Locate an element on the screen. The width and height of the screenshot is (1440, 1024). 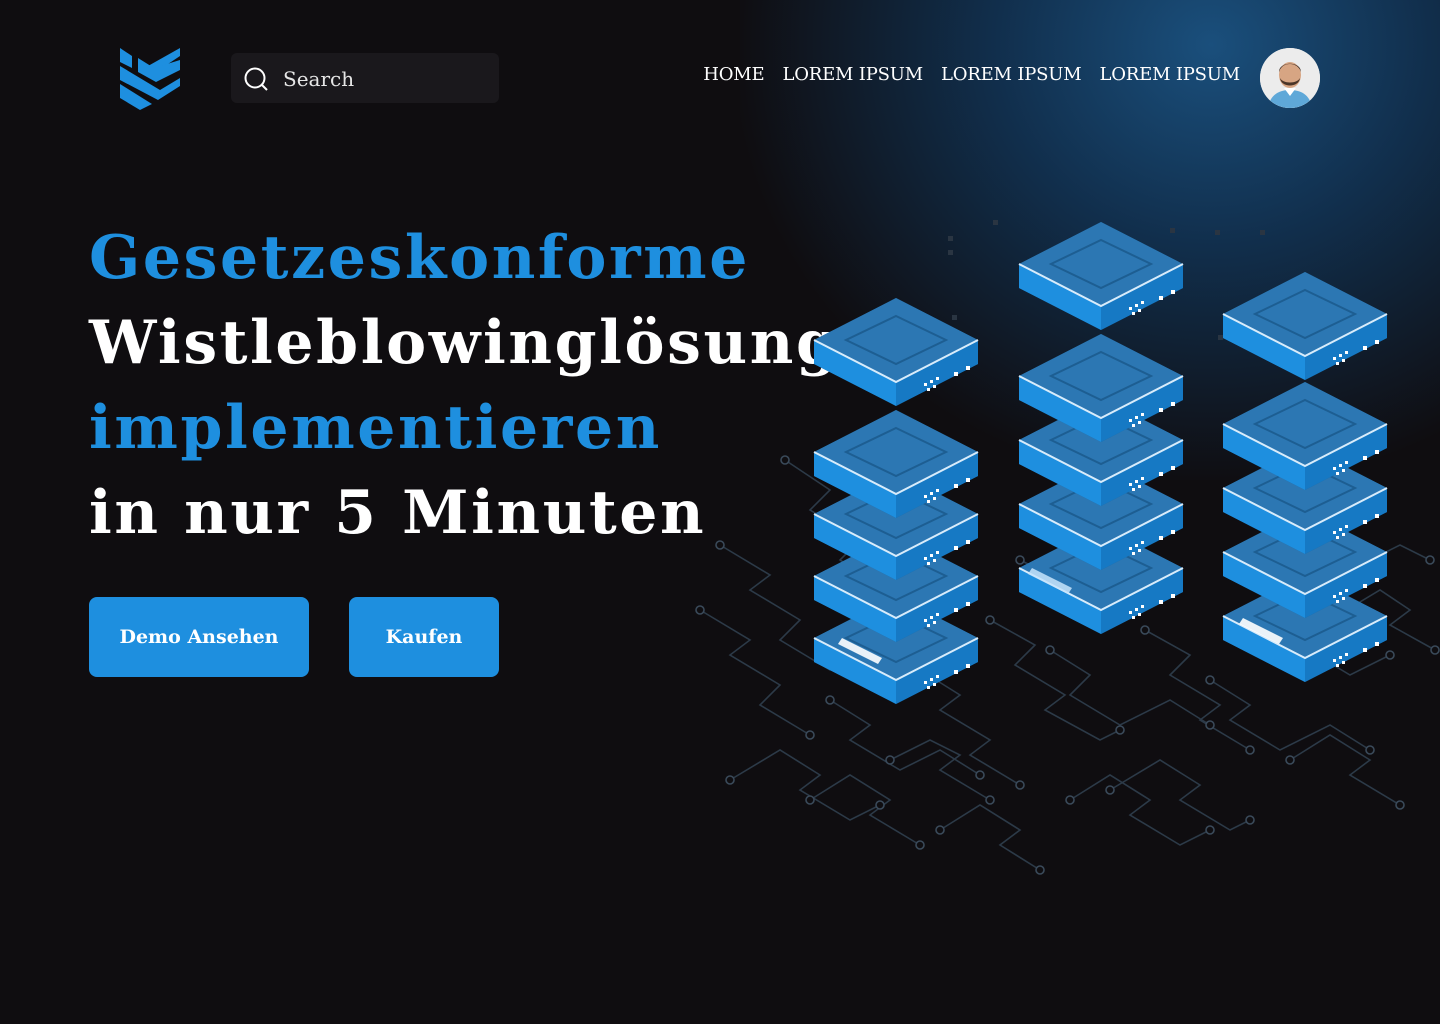
search-bar is located at coordinates (365, 78).